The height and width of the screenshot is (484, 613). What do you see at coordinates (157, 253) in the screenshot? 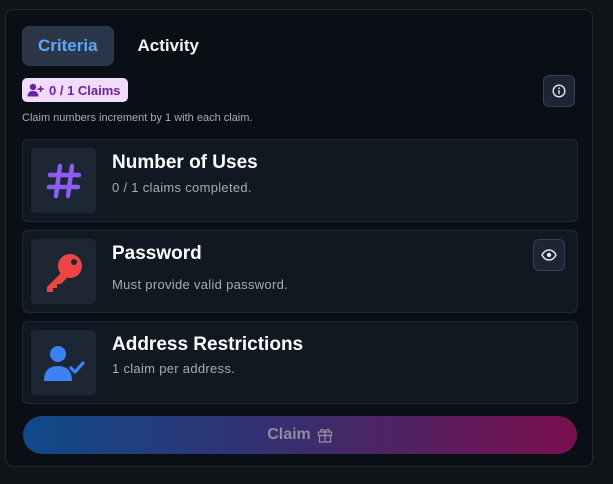
I see `criteria-title: Password` at bounding box center [157, 253].